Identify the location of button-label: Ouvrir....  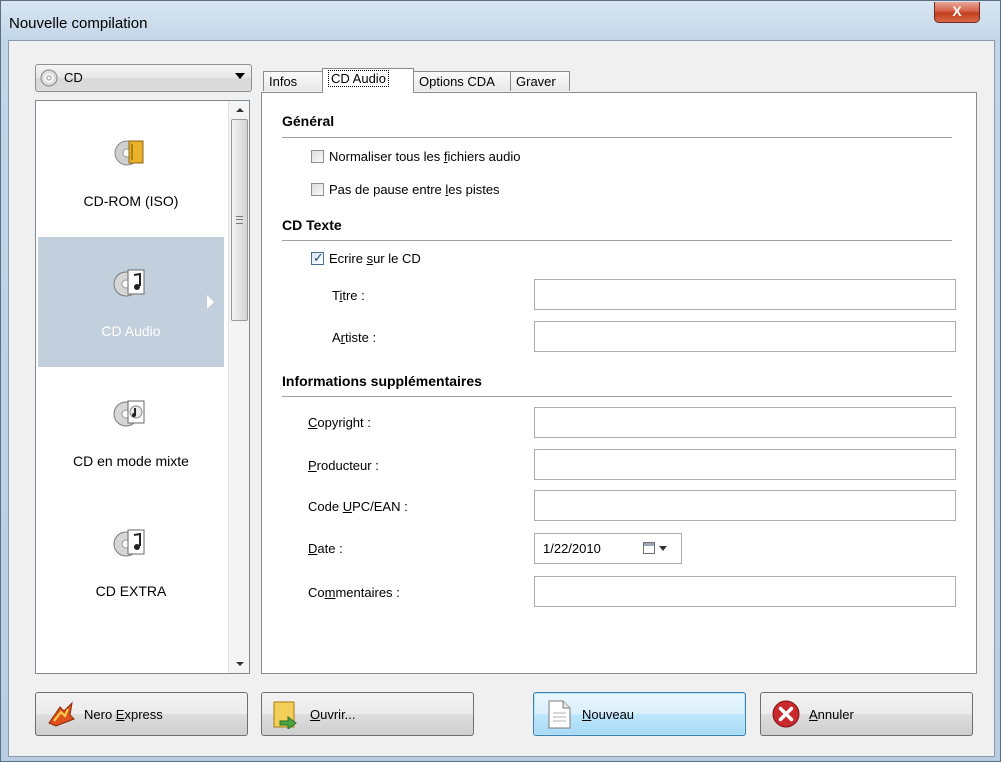
(333, 714).